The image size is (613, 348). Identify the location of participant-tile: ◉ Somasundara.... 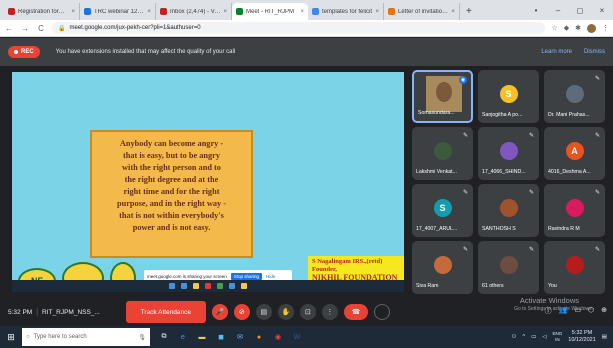
(442, 96).